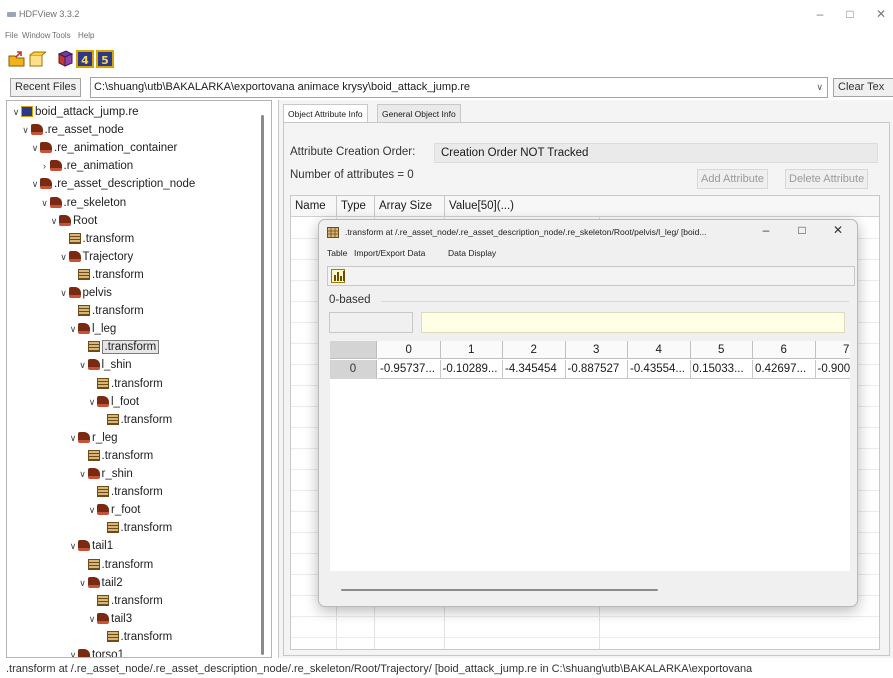 The width and height of the screenshot is (893, 678). I want to click on menu-window: Window, so click(36, 35).